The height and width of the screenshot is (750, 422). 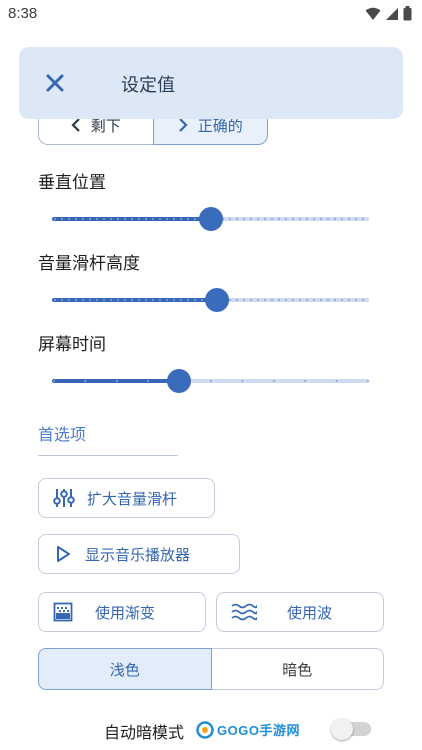 I want to click on volume-slider-height-slider, so click(x=210, y=300).